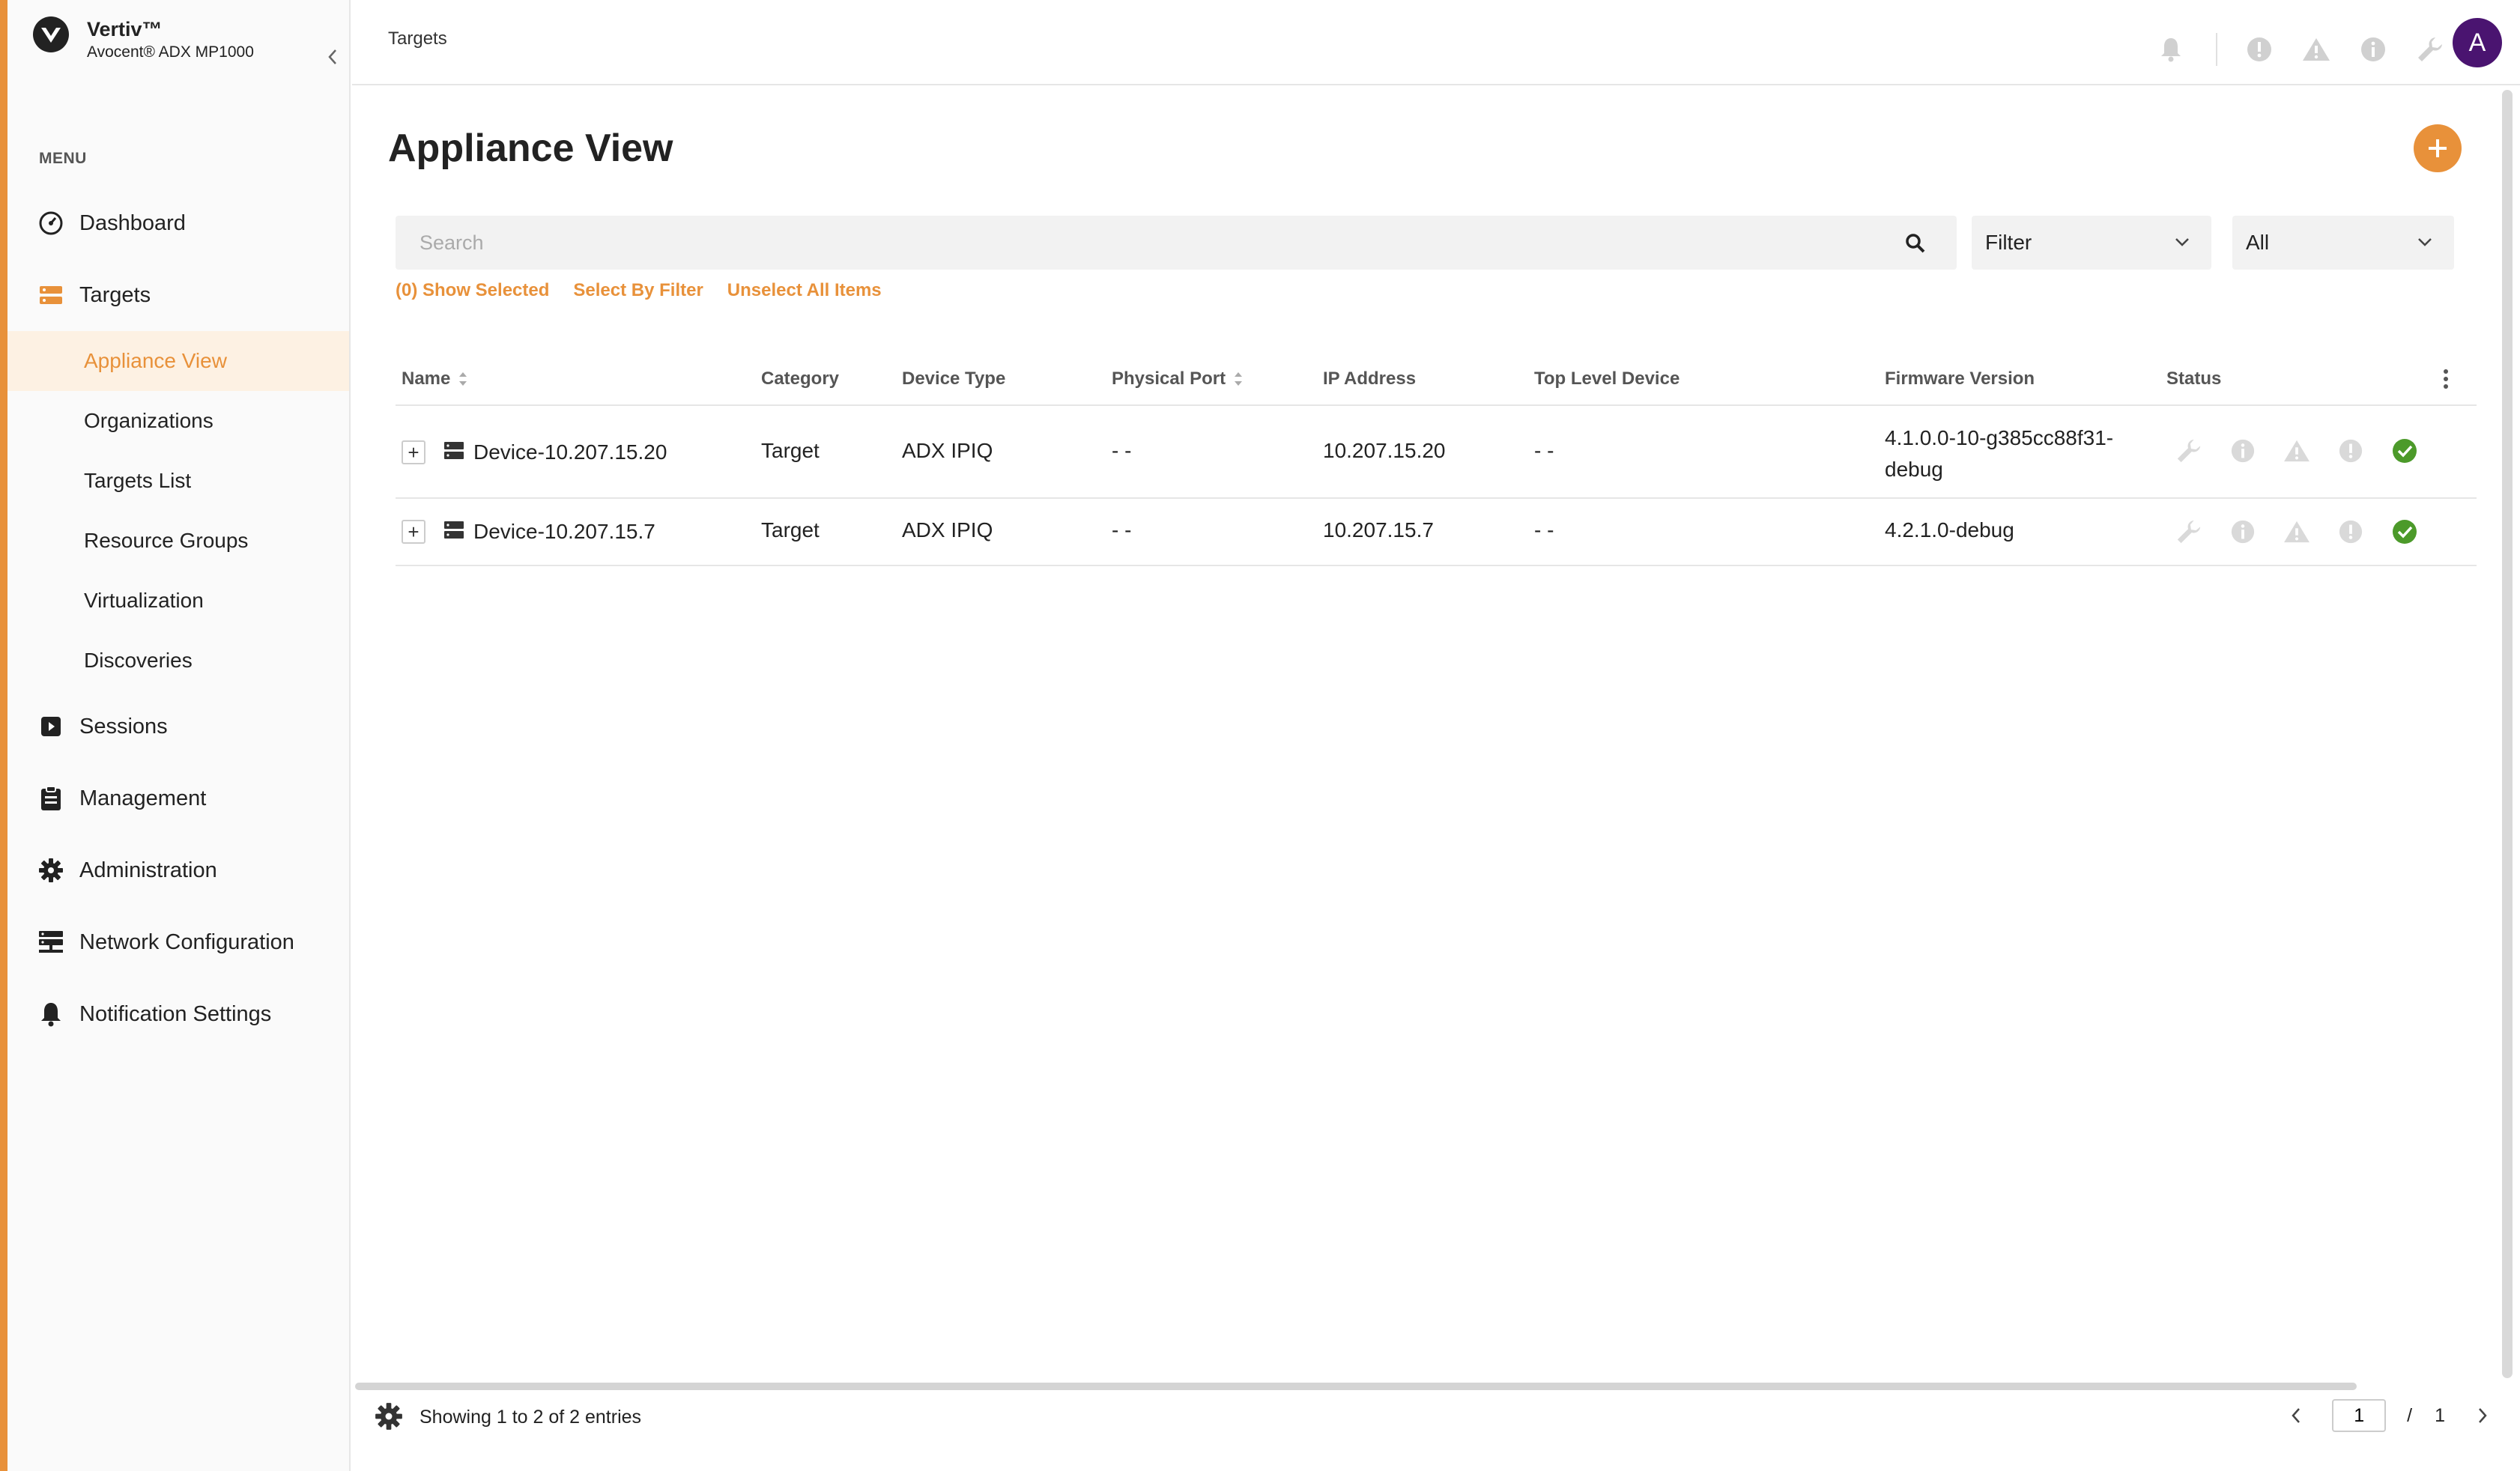  I want to click on page-title: Appliance View, so click(530, 148).